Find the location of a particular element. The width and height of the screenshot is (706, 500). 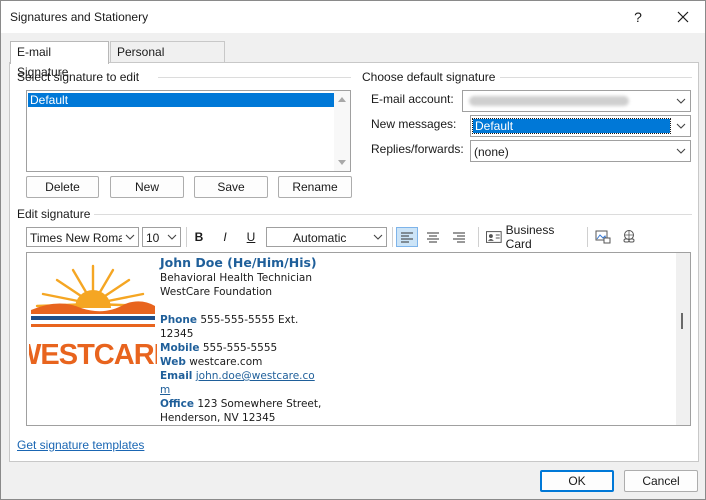

business-card-button: Business Card is located at coordinates (532, 237).